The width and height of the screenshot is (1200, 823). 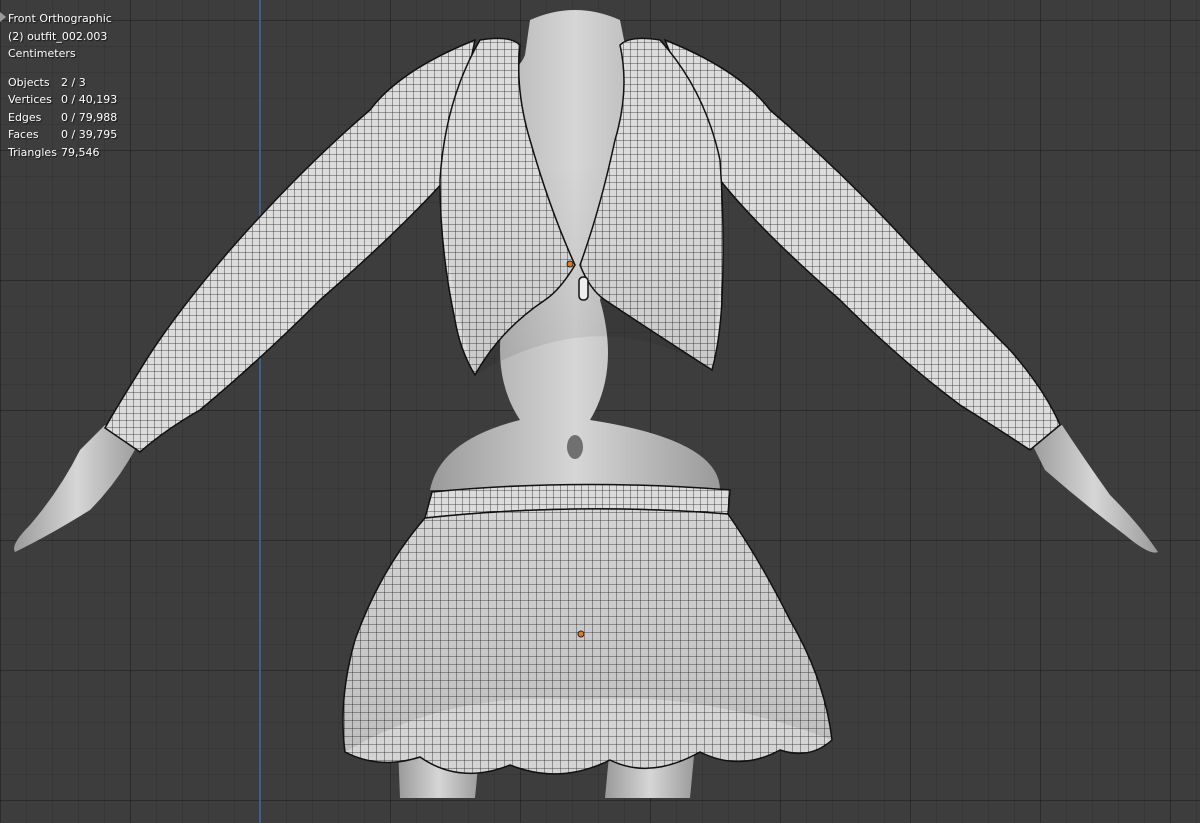 What do you see at coordinates (570, 264) in the screenshot?
I see `jacket-origin-point` at bounding box center [570, 264].